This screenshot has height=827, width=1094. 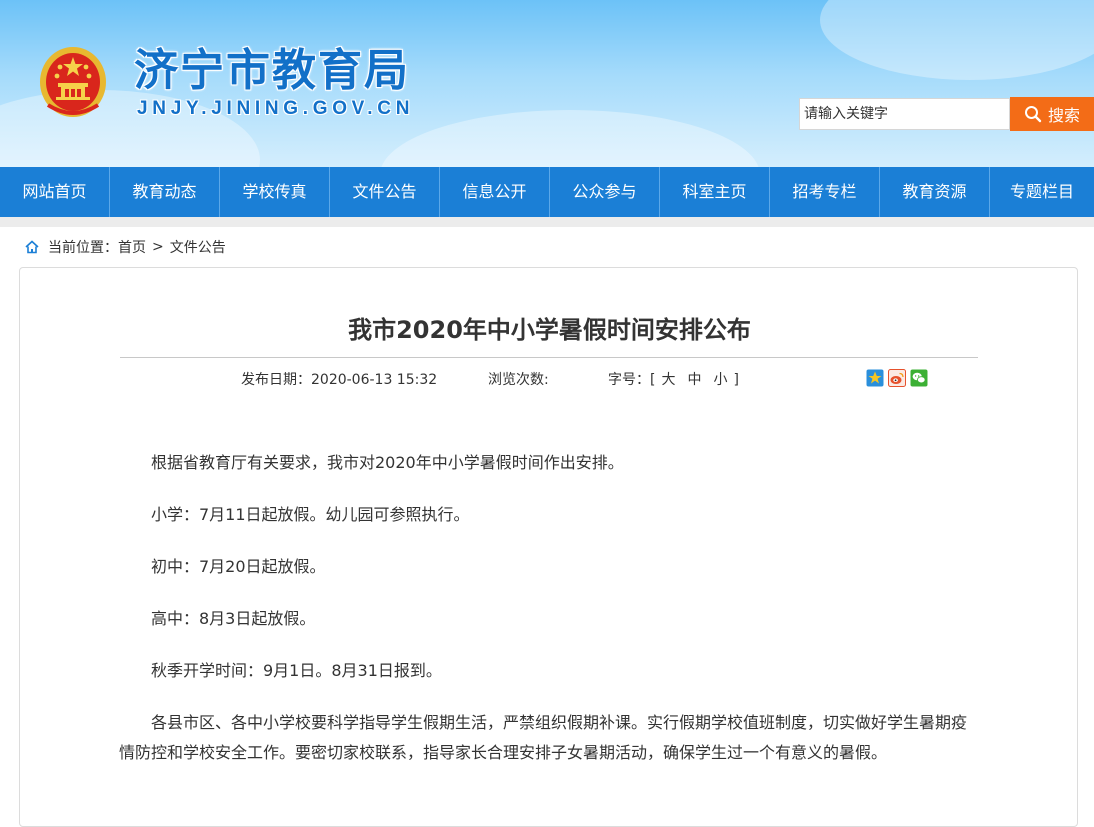 I want to click on font-size-bracket-open: [, so click(x=653, y=380).